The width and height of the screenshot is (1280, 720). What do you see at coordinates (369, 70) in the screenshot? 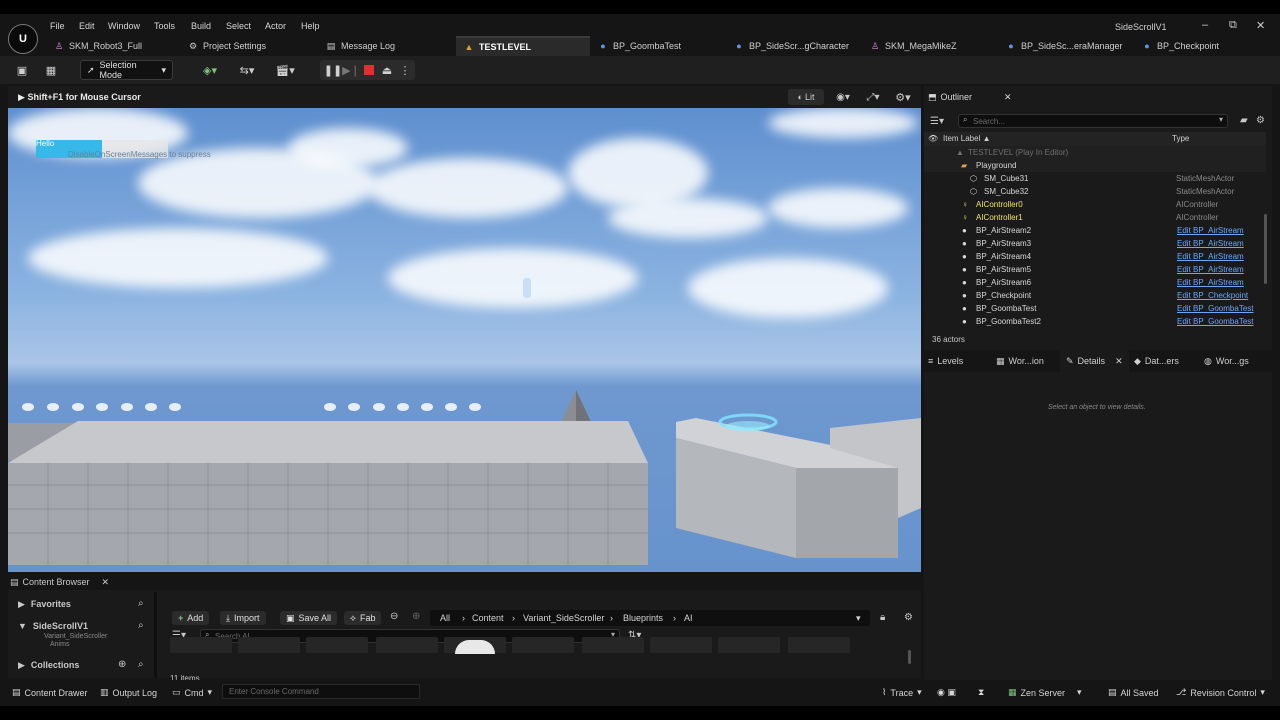
I see `stop-icon` at bounding box center [369, 70].